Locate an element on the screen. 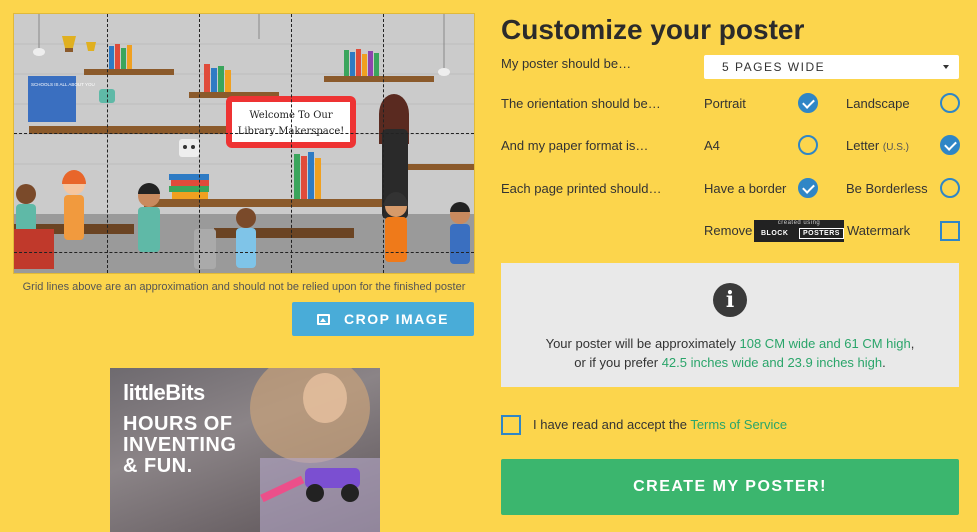 The width and height of the screenshot is (977, 532). letter-suffix: (U.S.) is located at coordinates (895, 147).